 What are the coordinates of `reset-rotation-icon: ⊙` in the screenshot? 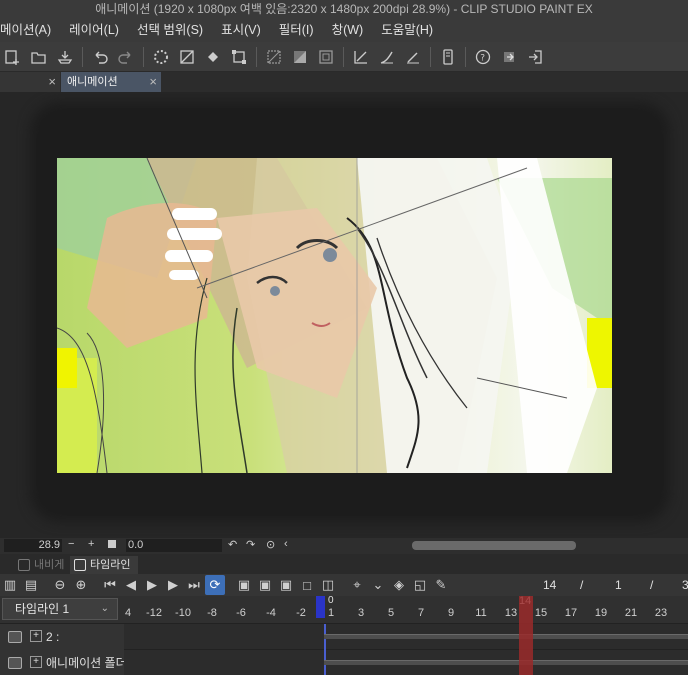 It's located at (270, 544).